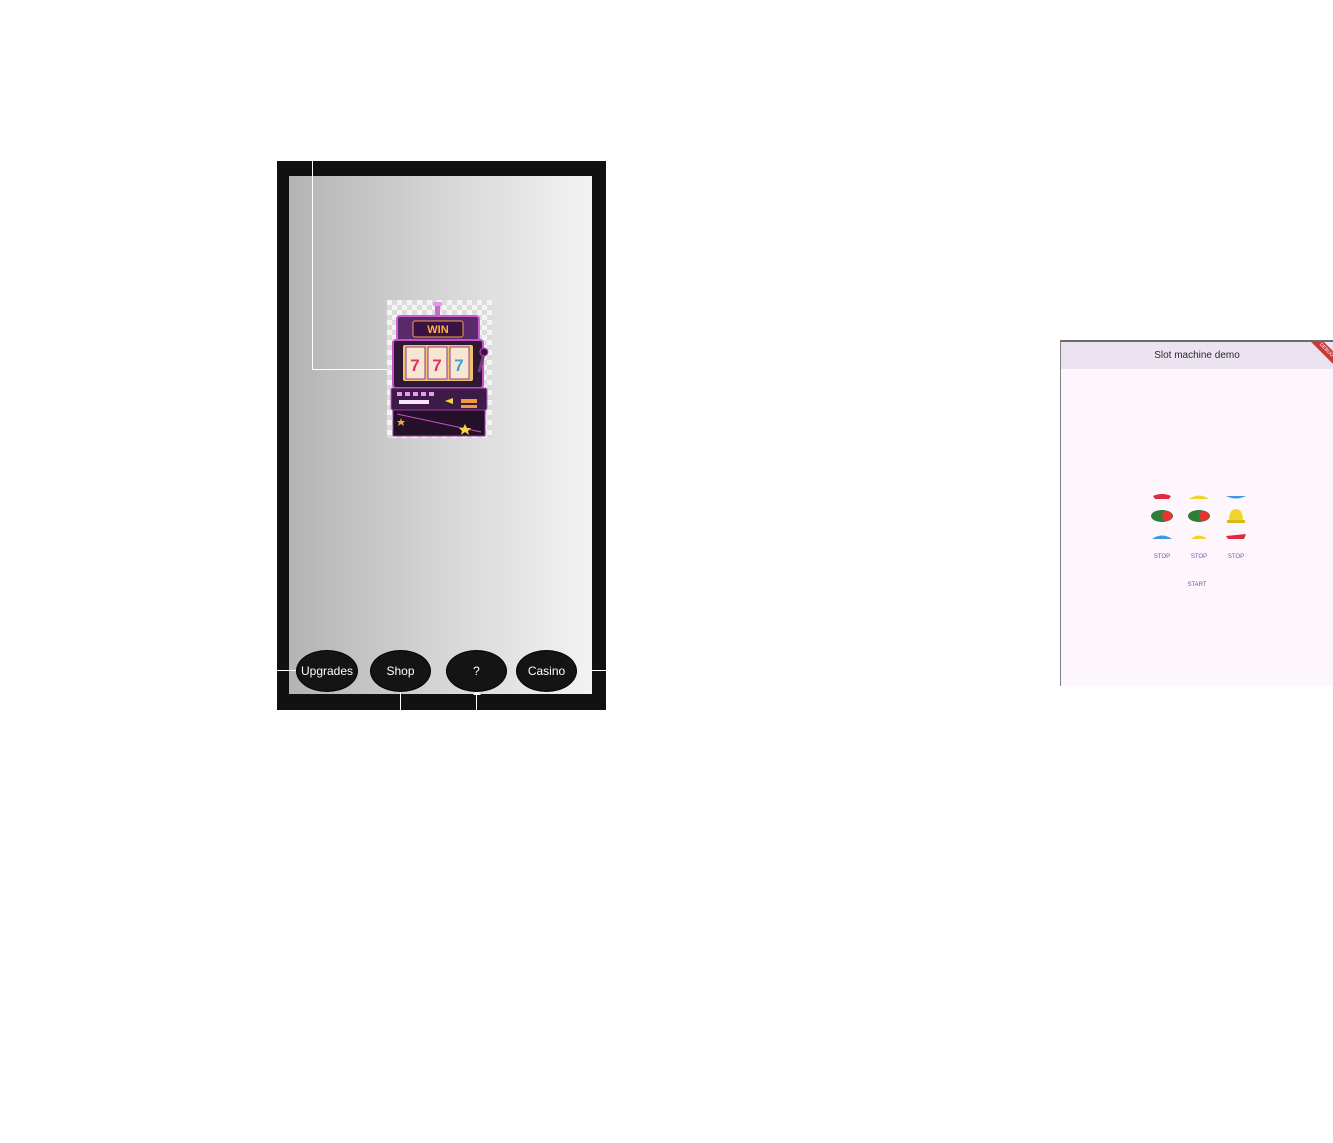 The width and height of the screenshot is (1333, 1143). I want to click on machine-reel-3: 7, so click(458, 365).